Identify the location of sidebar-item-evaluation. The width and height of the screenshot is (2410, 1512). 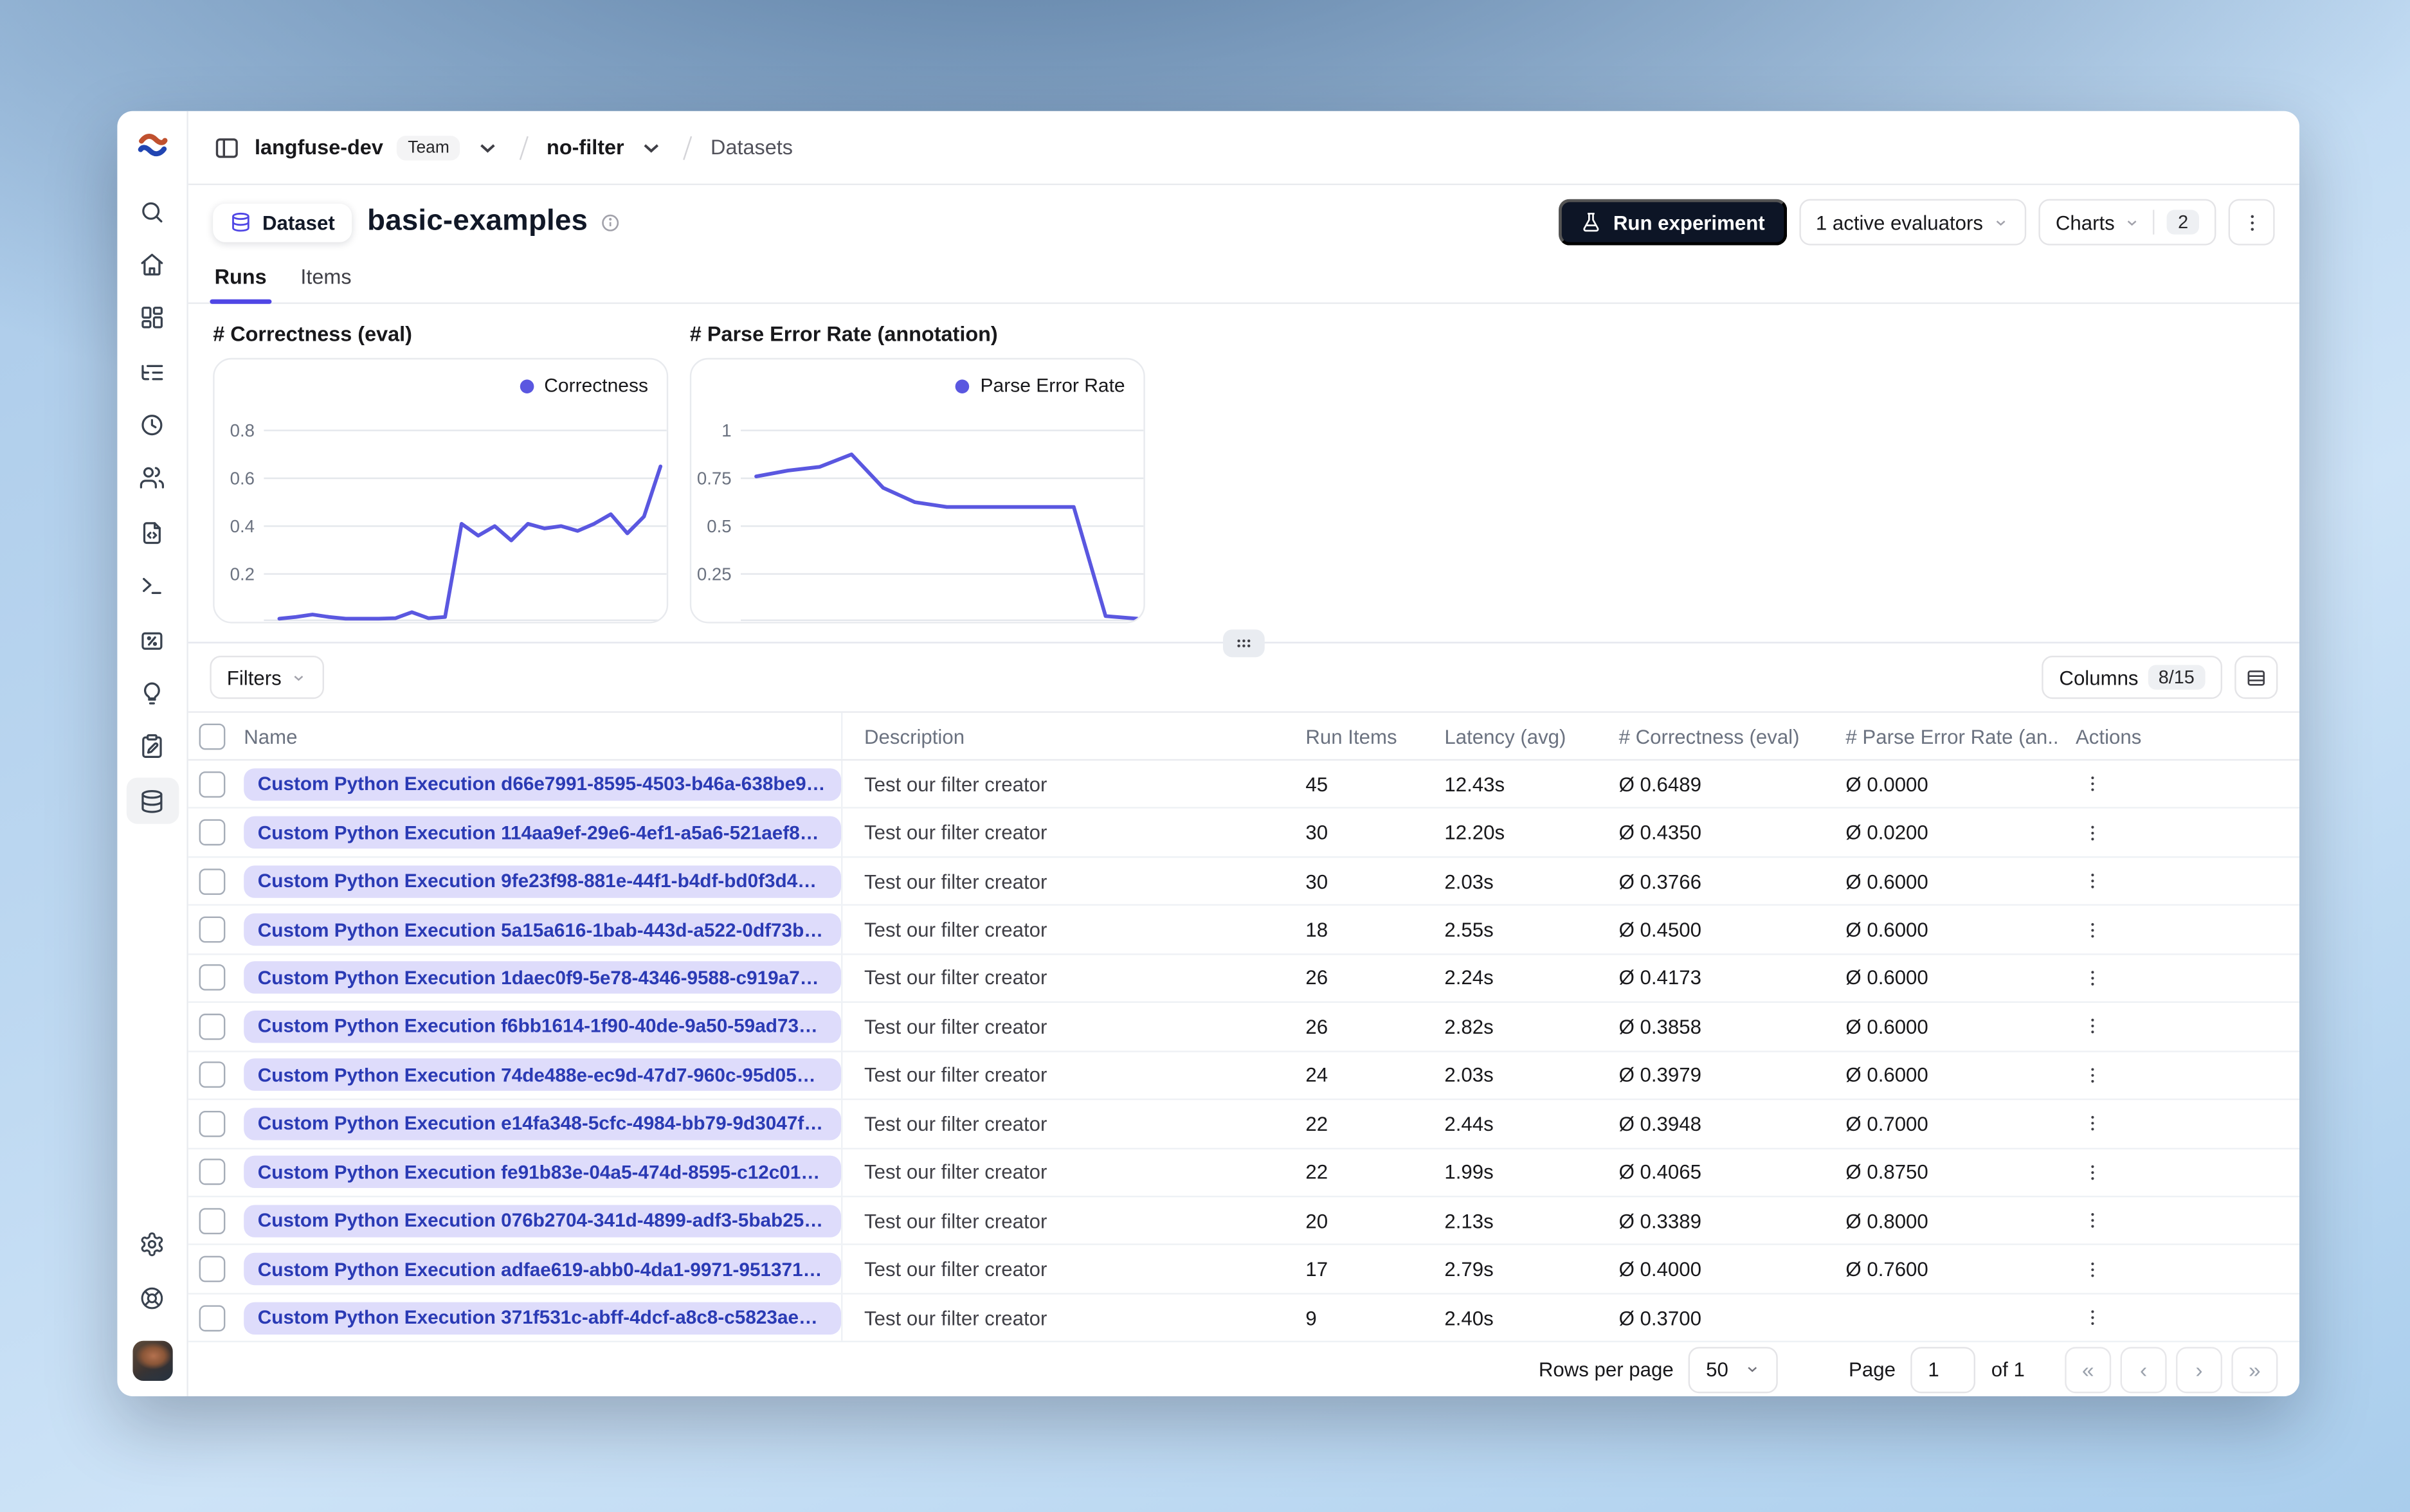
(152, 640).